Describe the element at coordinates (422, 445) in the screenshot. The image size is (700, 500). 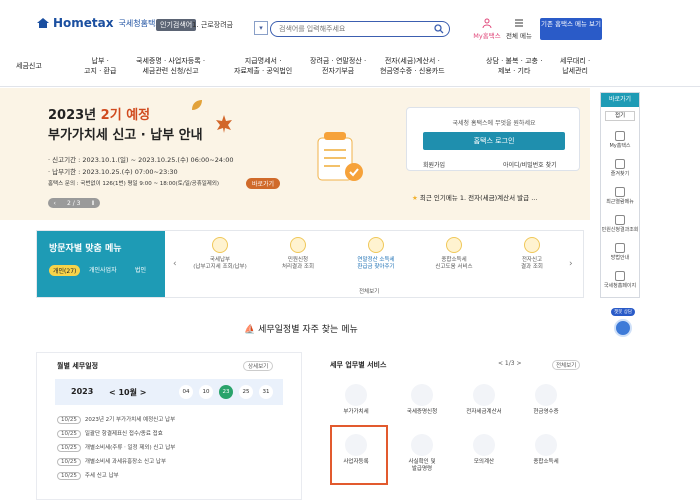
I see `confirm-icon` at that location.